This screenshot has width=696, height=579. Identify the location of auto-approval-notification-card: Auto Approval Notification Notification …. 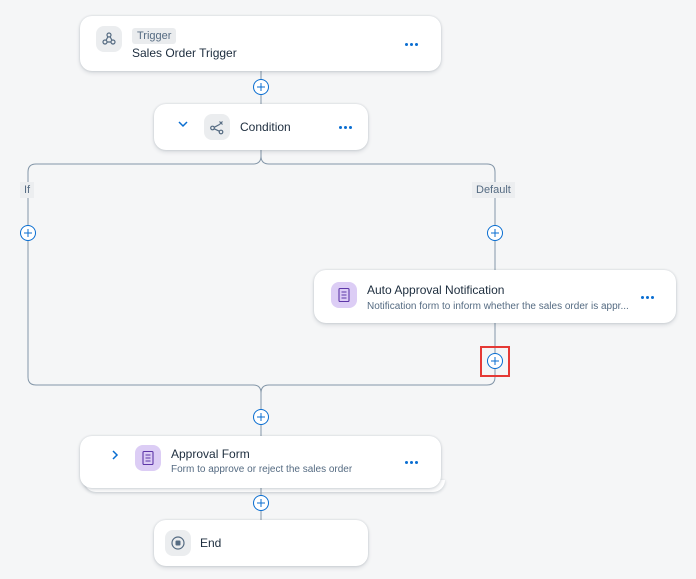
(495, 296).